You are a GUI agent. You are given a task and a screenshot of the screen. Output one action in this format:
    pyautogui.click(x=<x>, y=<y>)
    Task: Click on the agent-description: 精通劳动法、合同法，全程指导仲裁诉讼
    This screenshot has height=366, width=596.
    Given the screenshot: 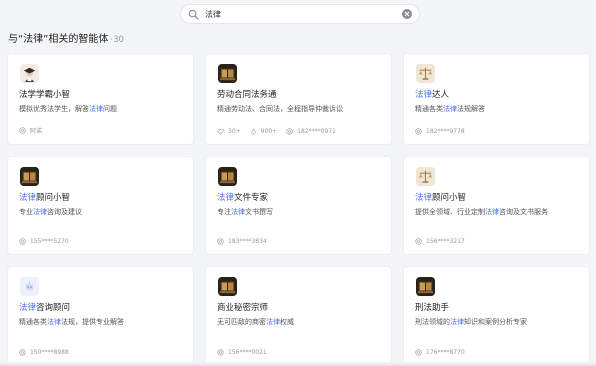 What is the action you would take?
    pyautogui.click(x=298, y=109)
    